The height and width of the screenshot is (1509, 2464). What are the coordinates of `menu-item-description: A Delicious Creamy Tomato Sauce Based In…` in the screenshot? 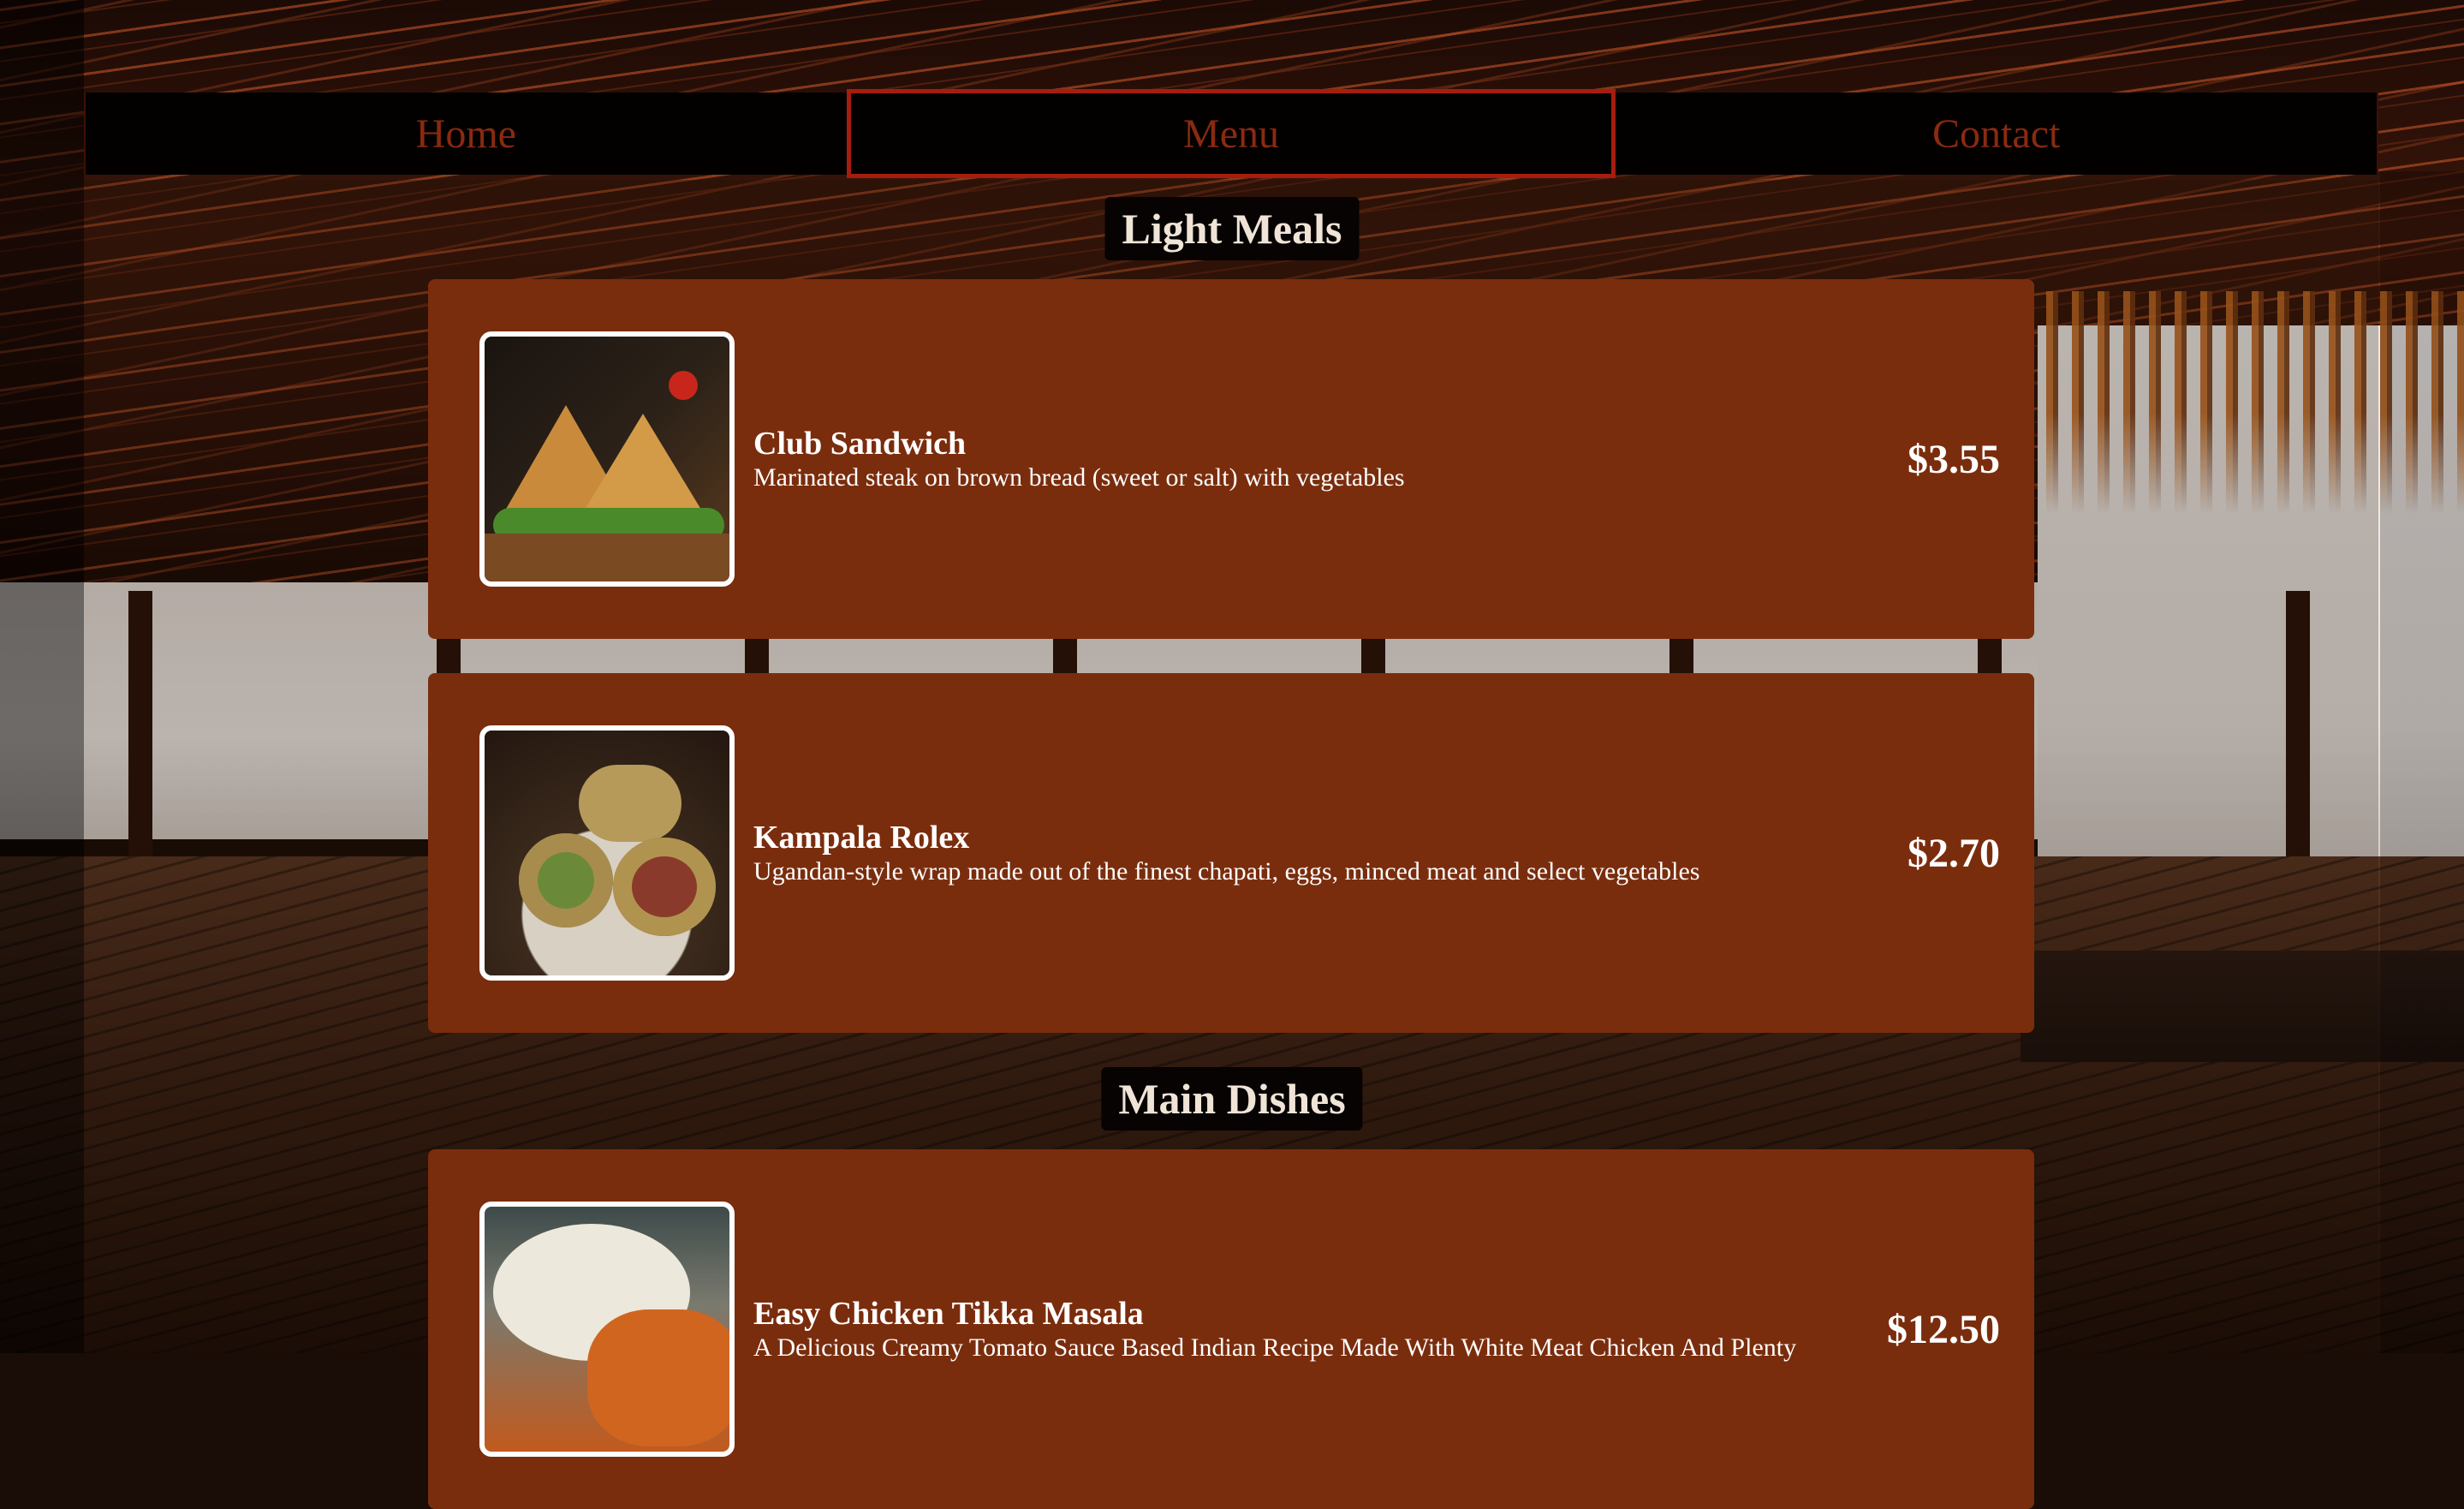 It's located at (1275, 1347).